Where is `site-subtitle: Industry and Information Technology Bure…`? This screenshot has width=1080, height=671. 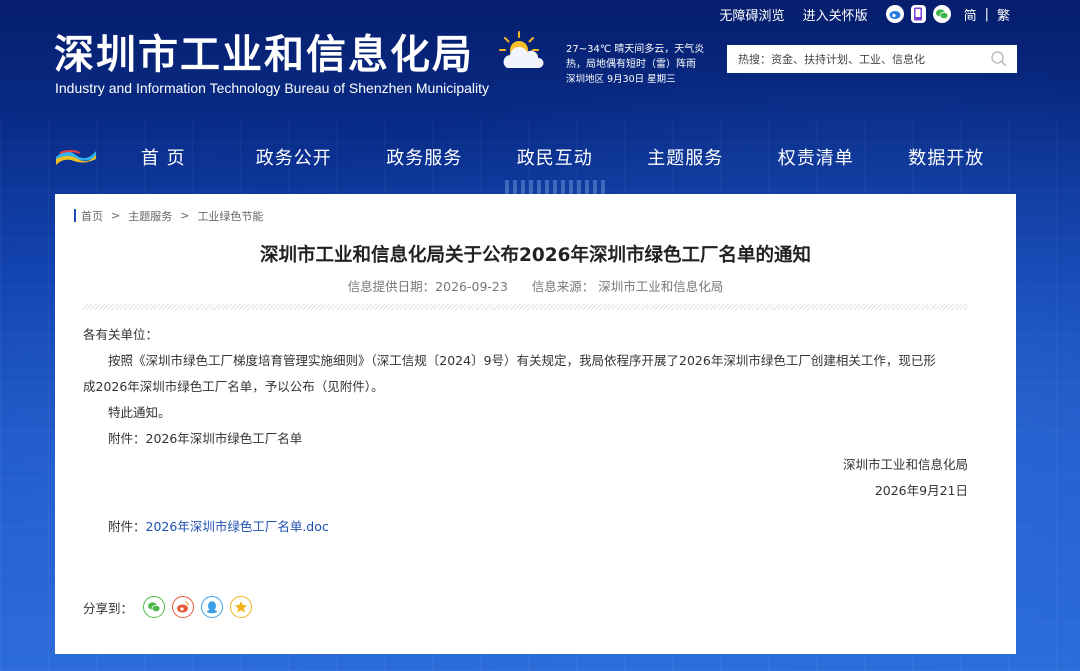
site-subtitle: Industry and Information Technology Bure… is located at coordinates (272, 88).